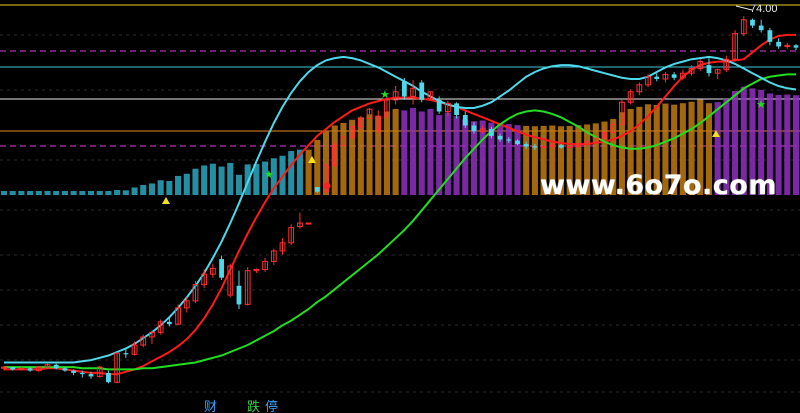 The image size is (800, 413). Describe the element at coordinates (211, 406) in the screenshot. I see `tag-cai: 财` at that location.